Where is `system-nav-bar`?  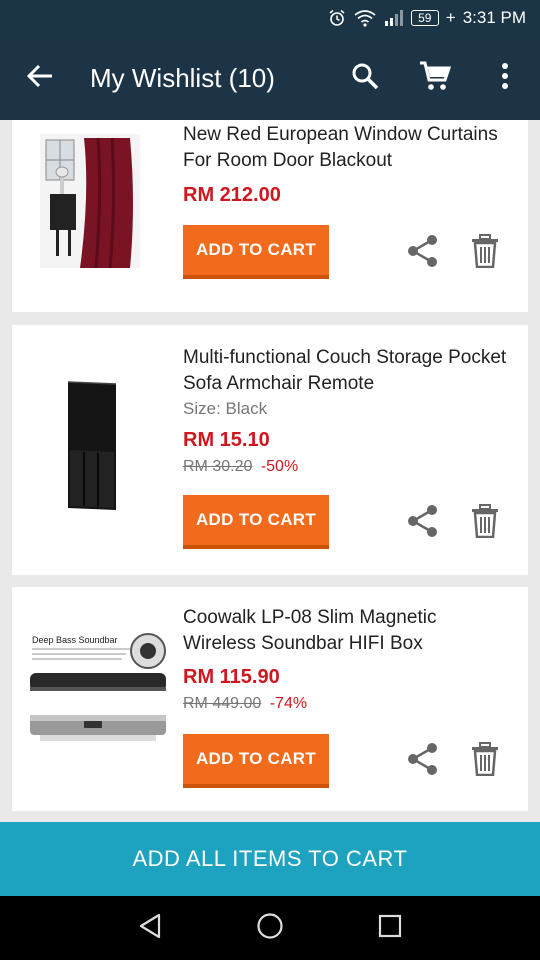
system-nav-bar is located at coordinates (270, 928).